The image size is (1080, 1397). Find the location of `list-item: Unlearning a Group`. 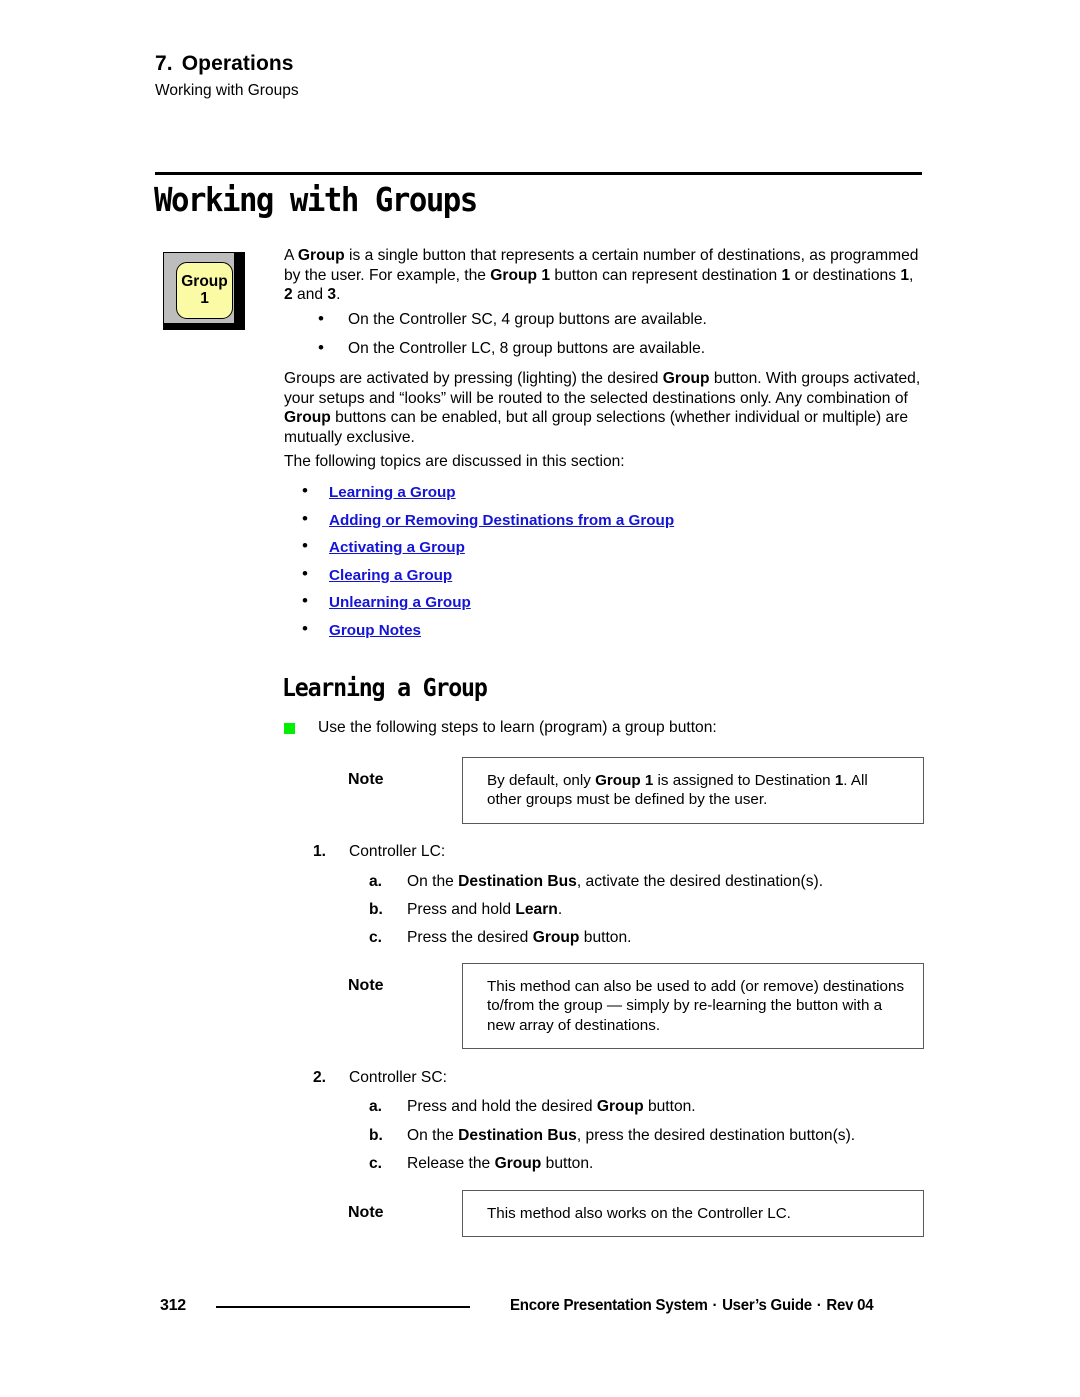

list-item: Unlearning a Group is located at coordinates (604, 602).